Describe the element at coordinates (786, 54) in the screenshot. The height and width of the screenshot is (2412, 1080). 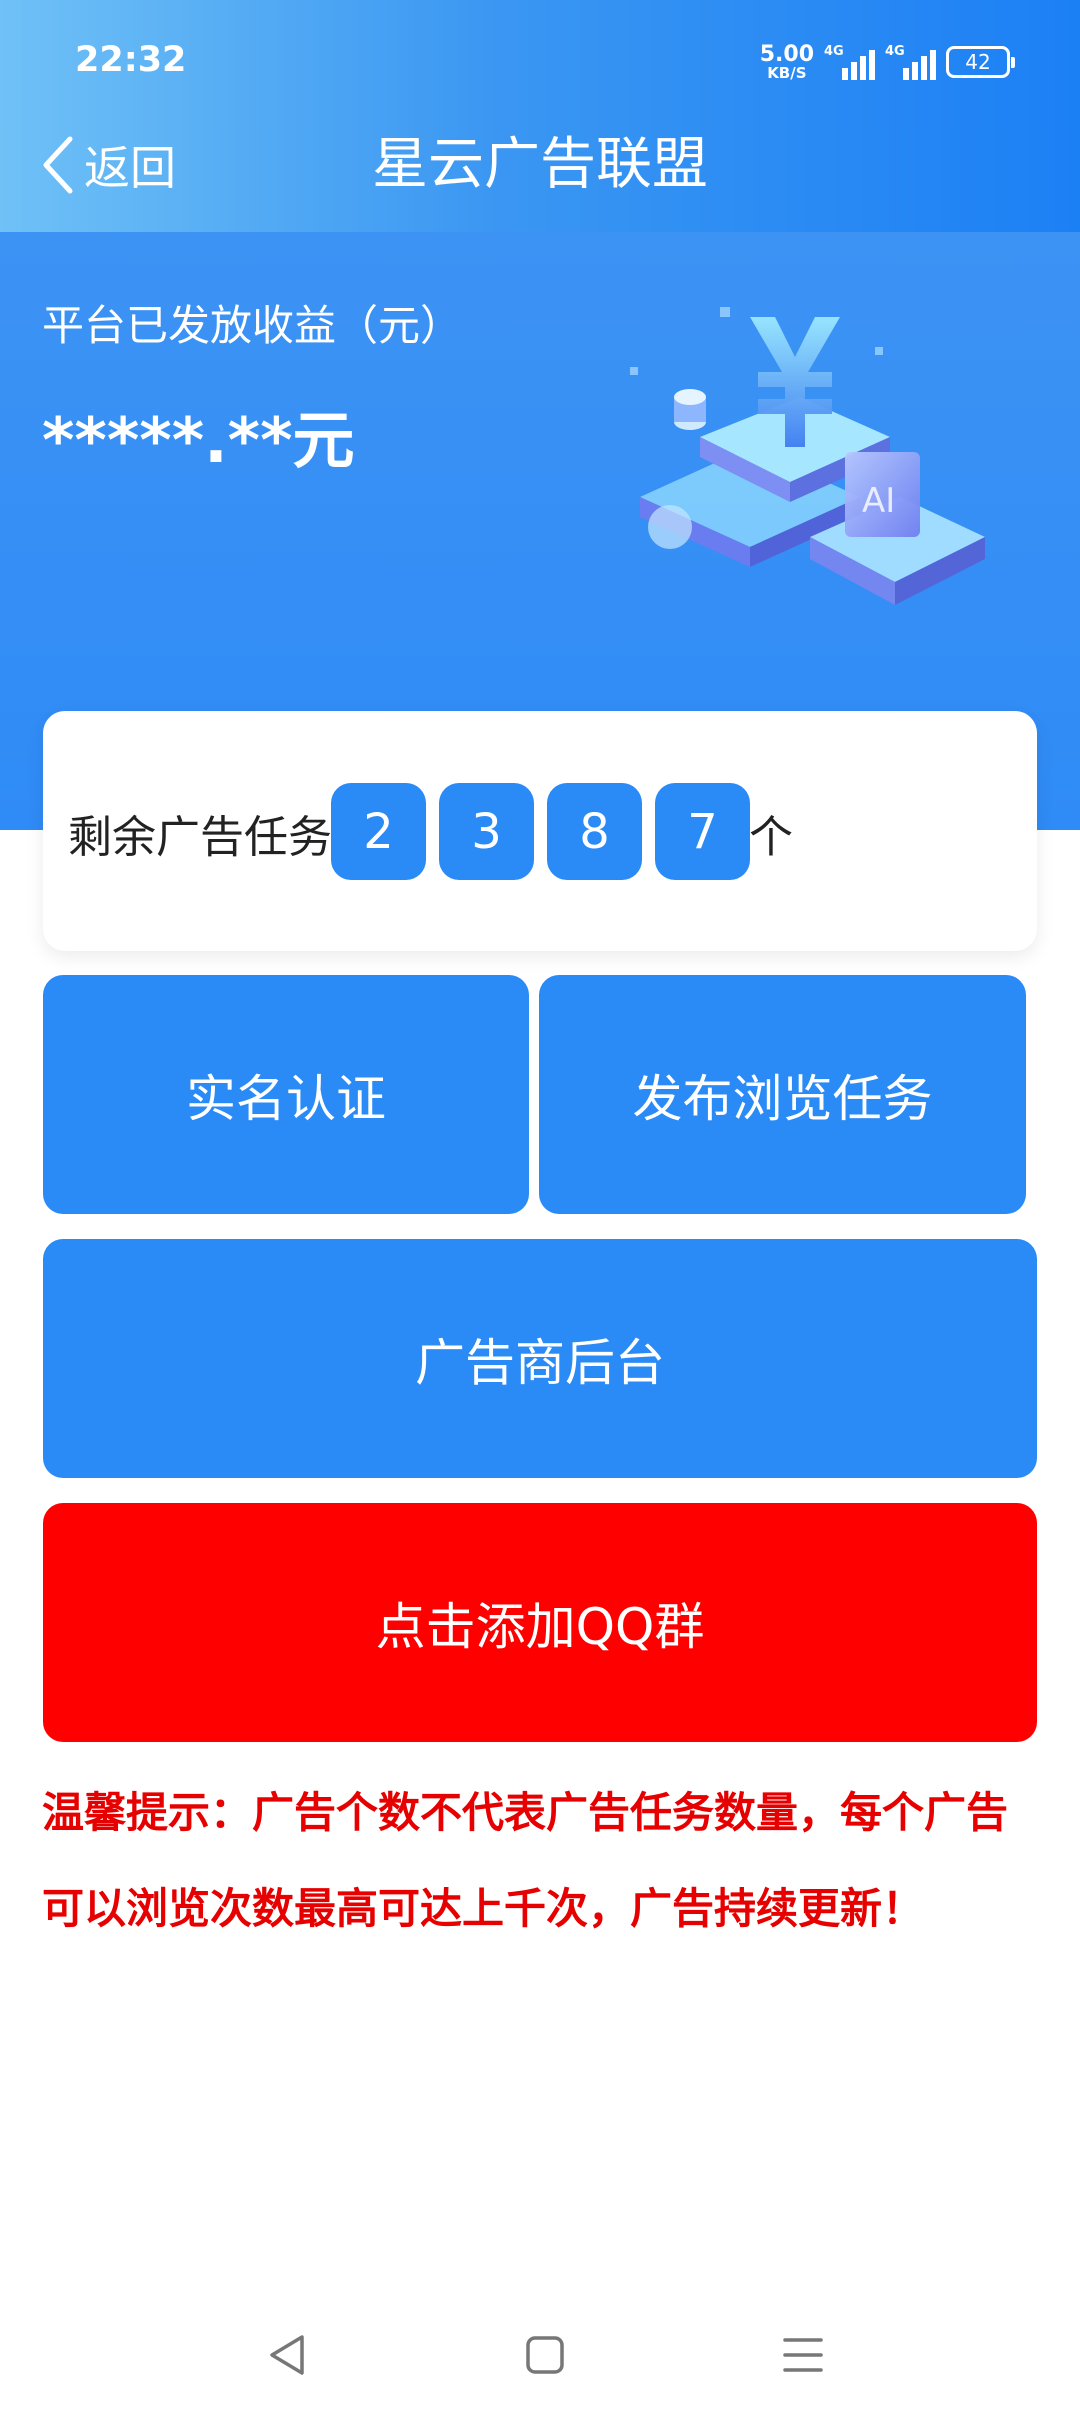
I see `network-speed-value: 5.00` at that location.